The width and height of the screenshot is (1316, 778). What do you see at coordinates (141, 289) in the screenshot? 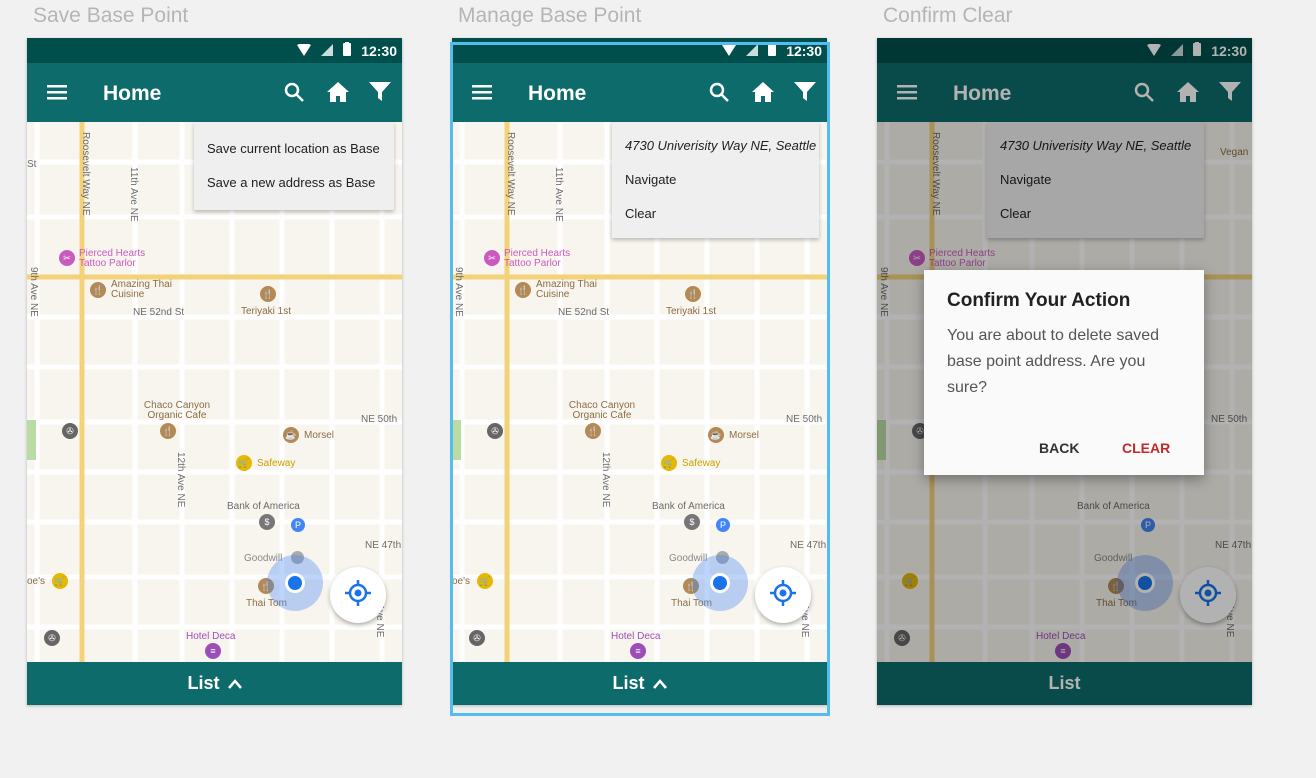
I see `place-label: Amazing Thai Cuisine` at bounding box center [141, 289].